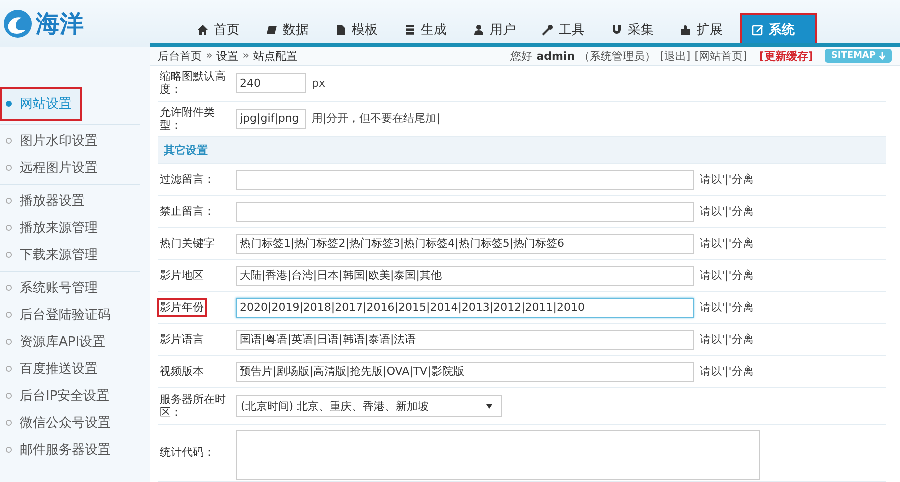  I want to click on sidebar-item: 百度推送设置, so click(70, 368).